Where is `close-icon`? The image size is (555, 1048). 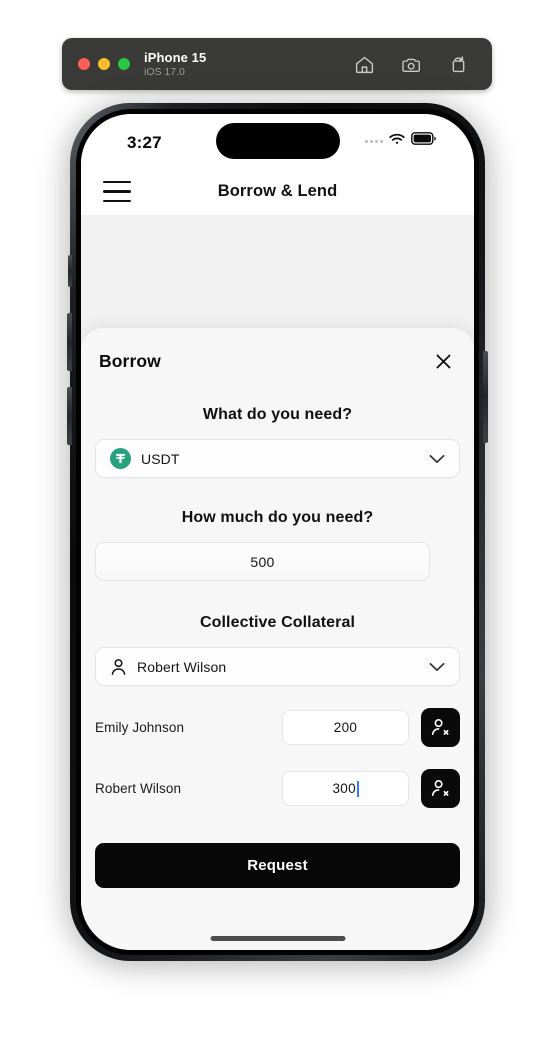 close-icon is located at coordinates (443, 361).